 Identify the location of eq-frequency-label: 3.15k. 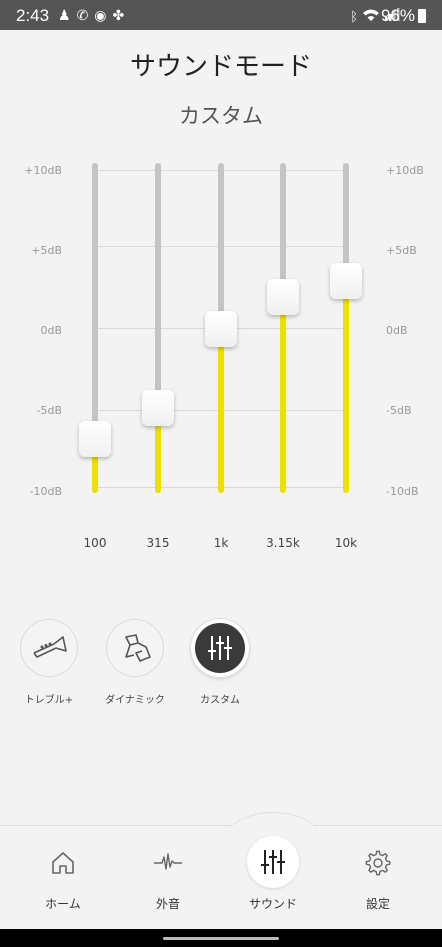
(283, 543).